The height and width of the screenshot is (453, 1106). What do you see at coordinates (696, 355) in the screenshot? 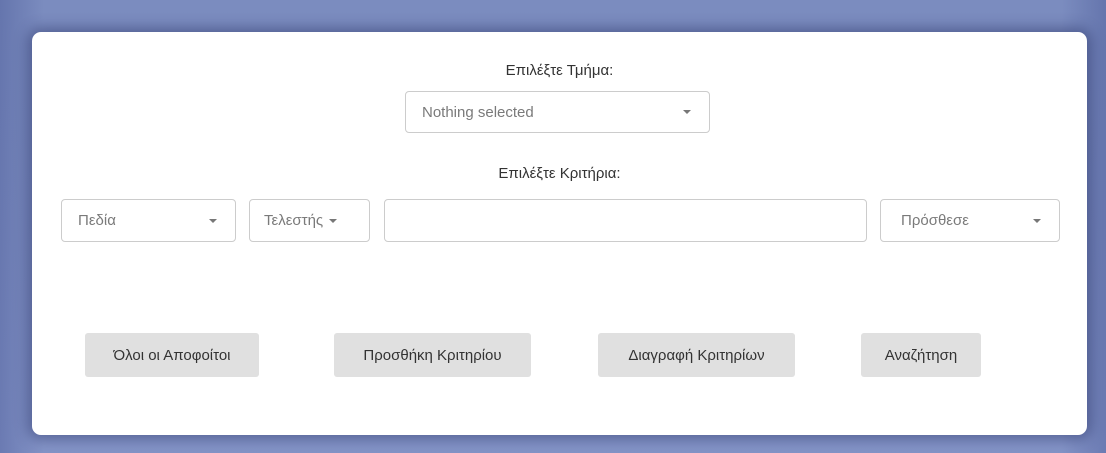
I see `delete-criteria-button: Διαγραφή Κριτηρίων` at bounding box center [696, 355].